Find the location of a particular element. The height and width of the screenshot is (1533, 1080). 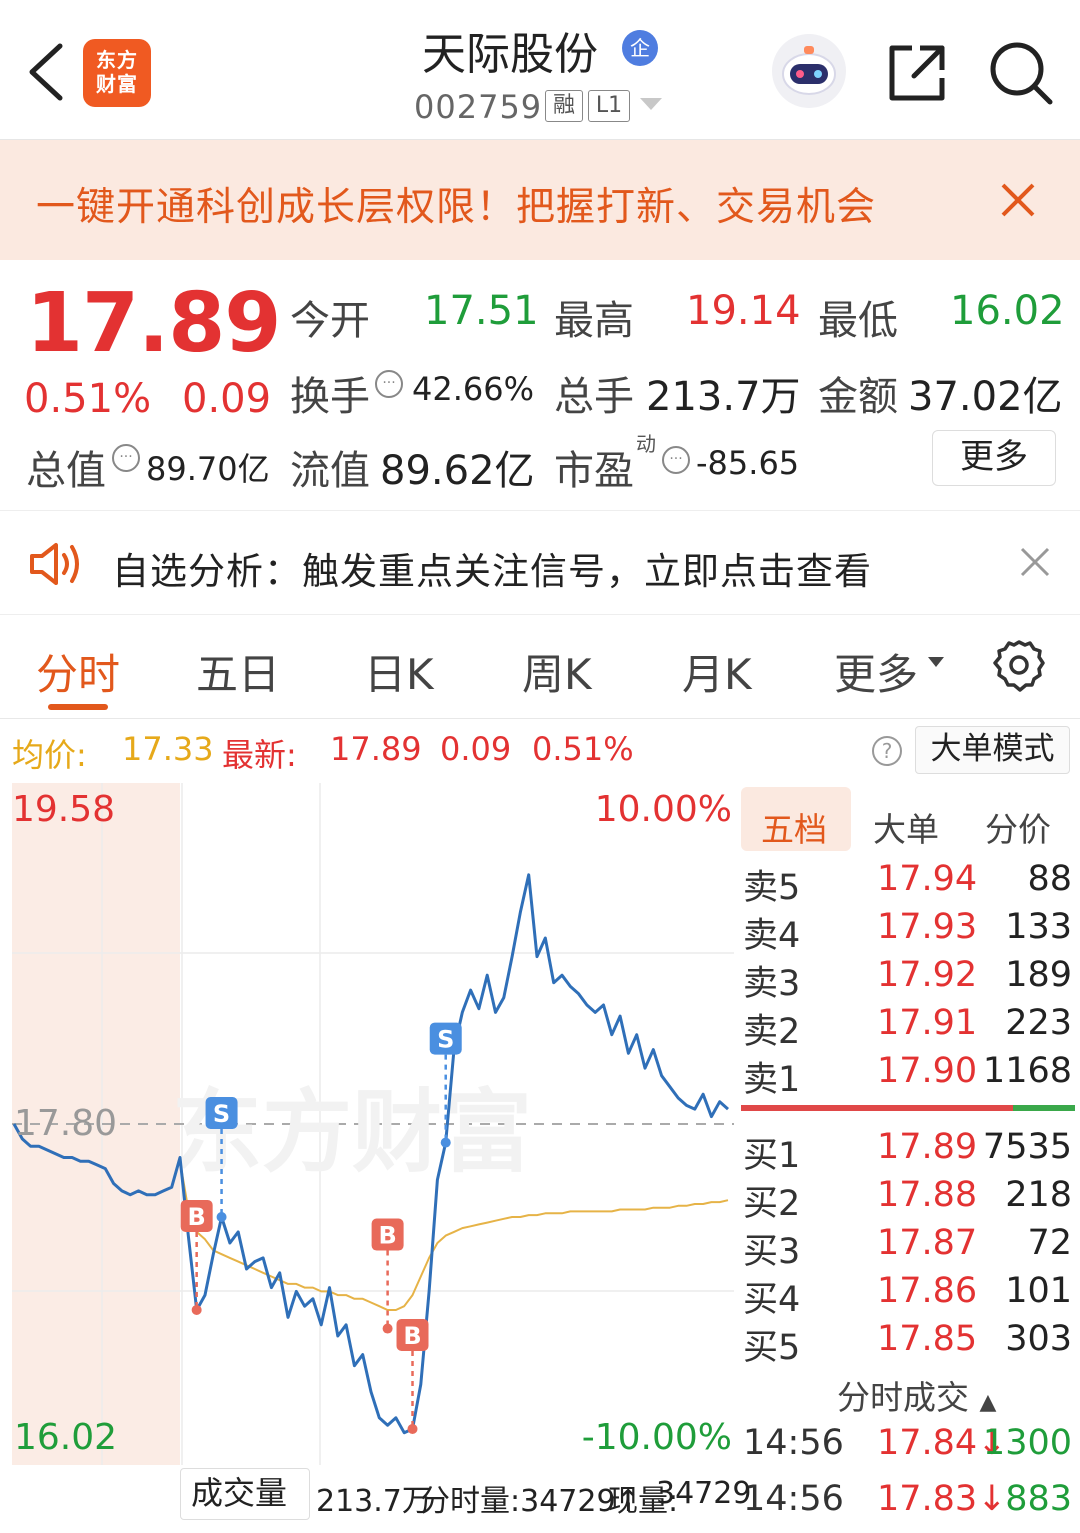

marker-label: S is located at coordinates (445, 1040).